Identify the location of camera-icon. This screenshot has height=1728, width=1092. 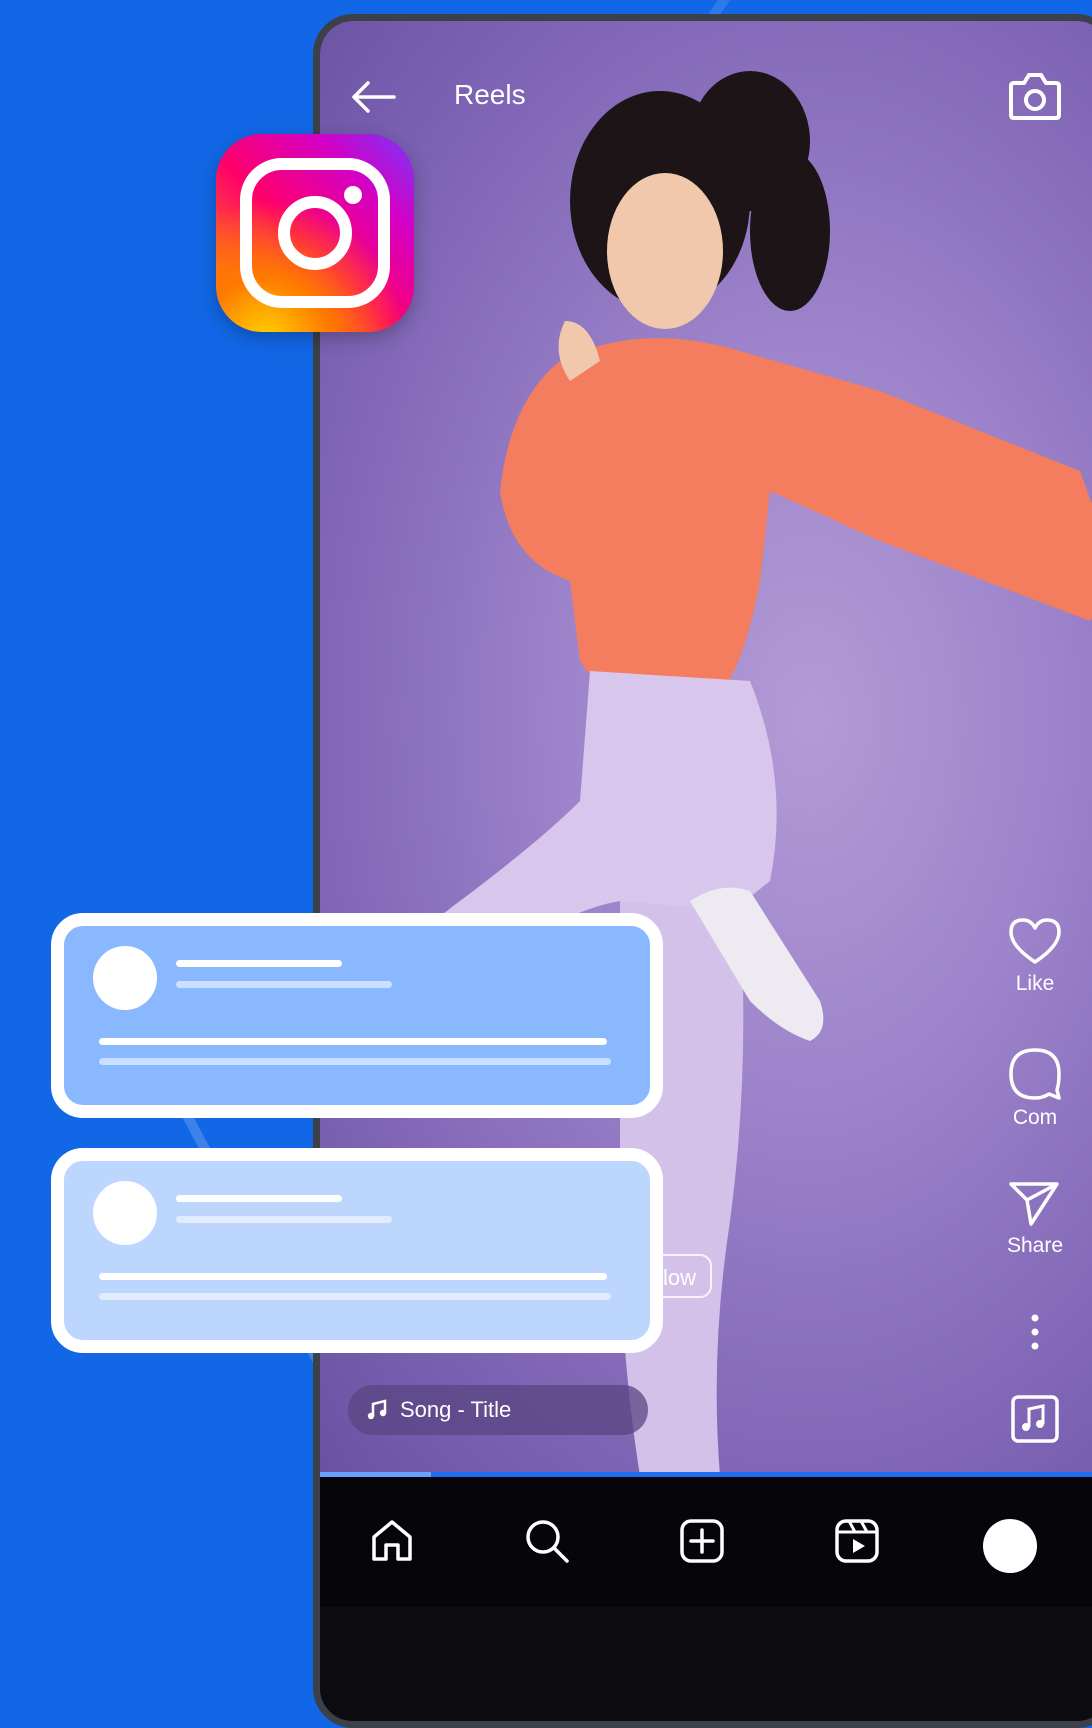
(1035, 96).